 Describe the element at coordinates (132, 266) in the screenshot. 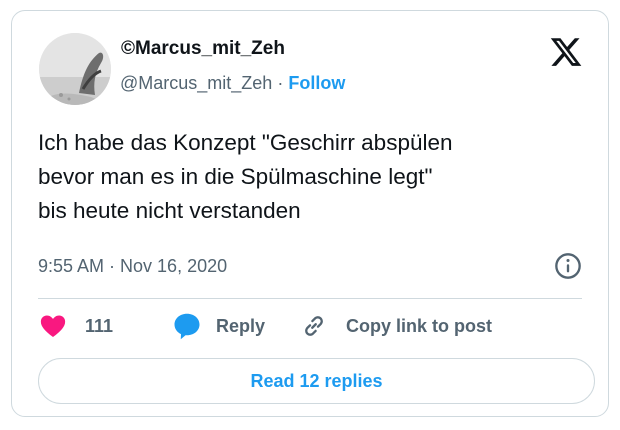

I see `tweet-timestamp: 9:55 AM · Nov 16, 2020` at that location.